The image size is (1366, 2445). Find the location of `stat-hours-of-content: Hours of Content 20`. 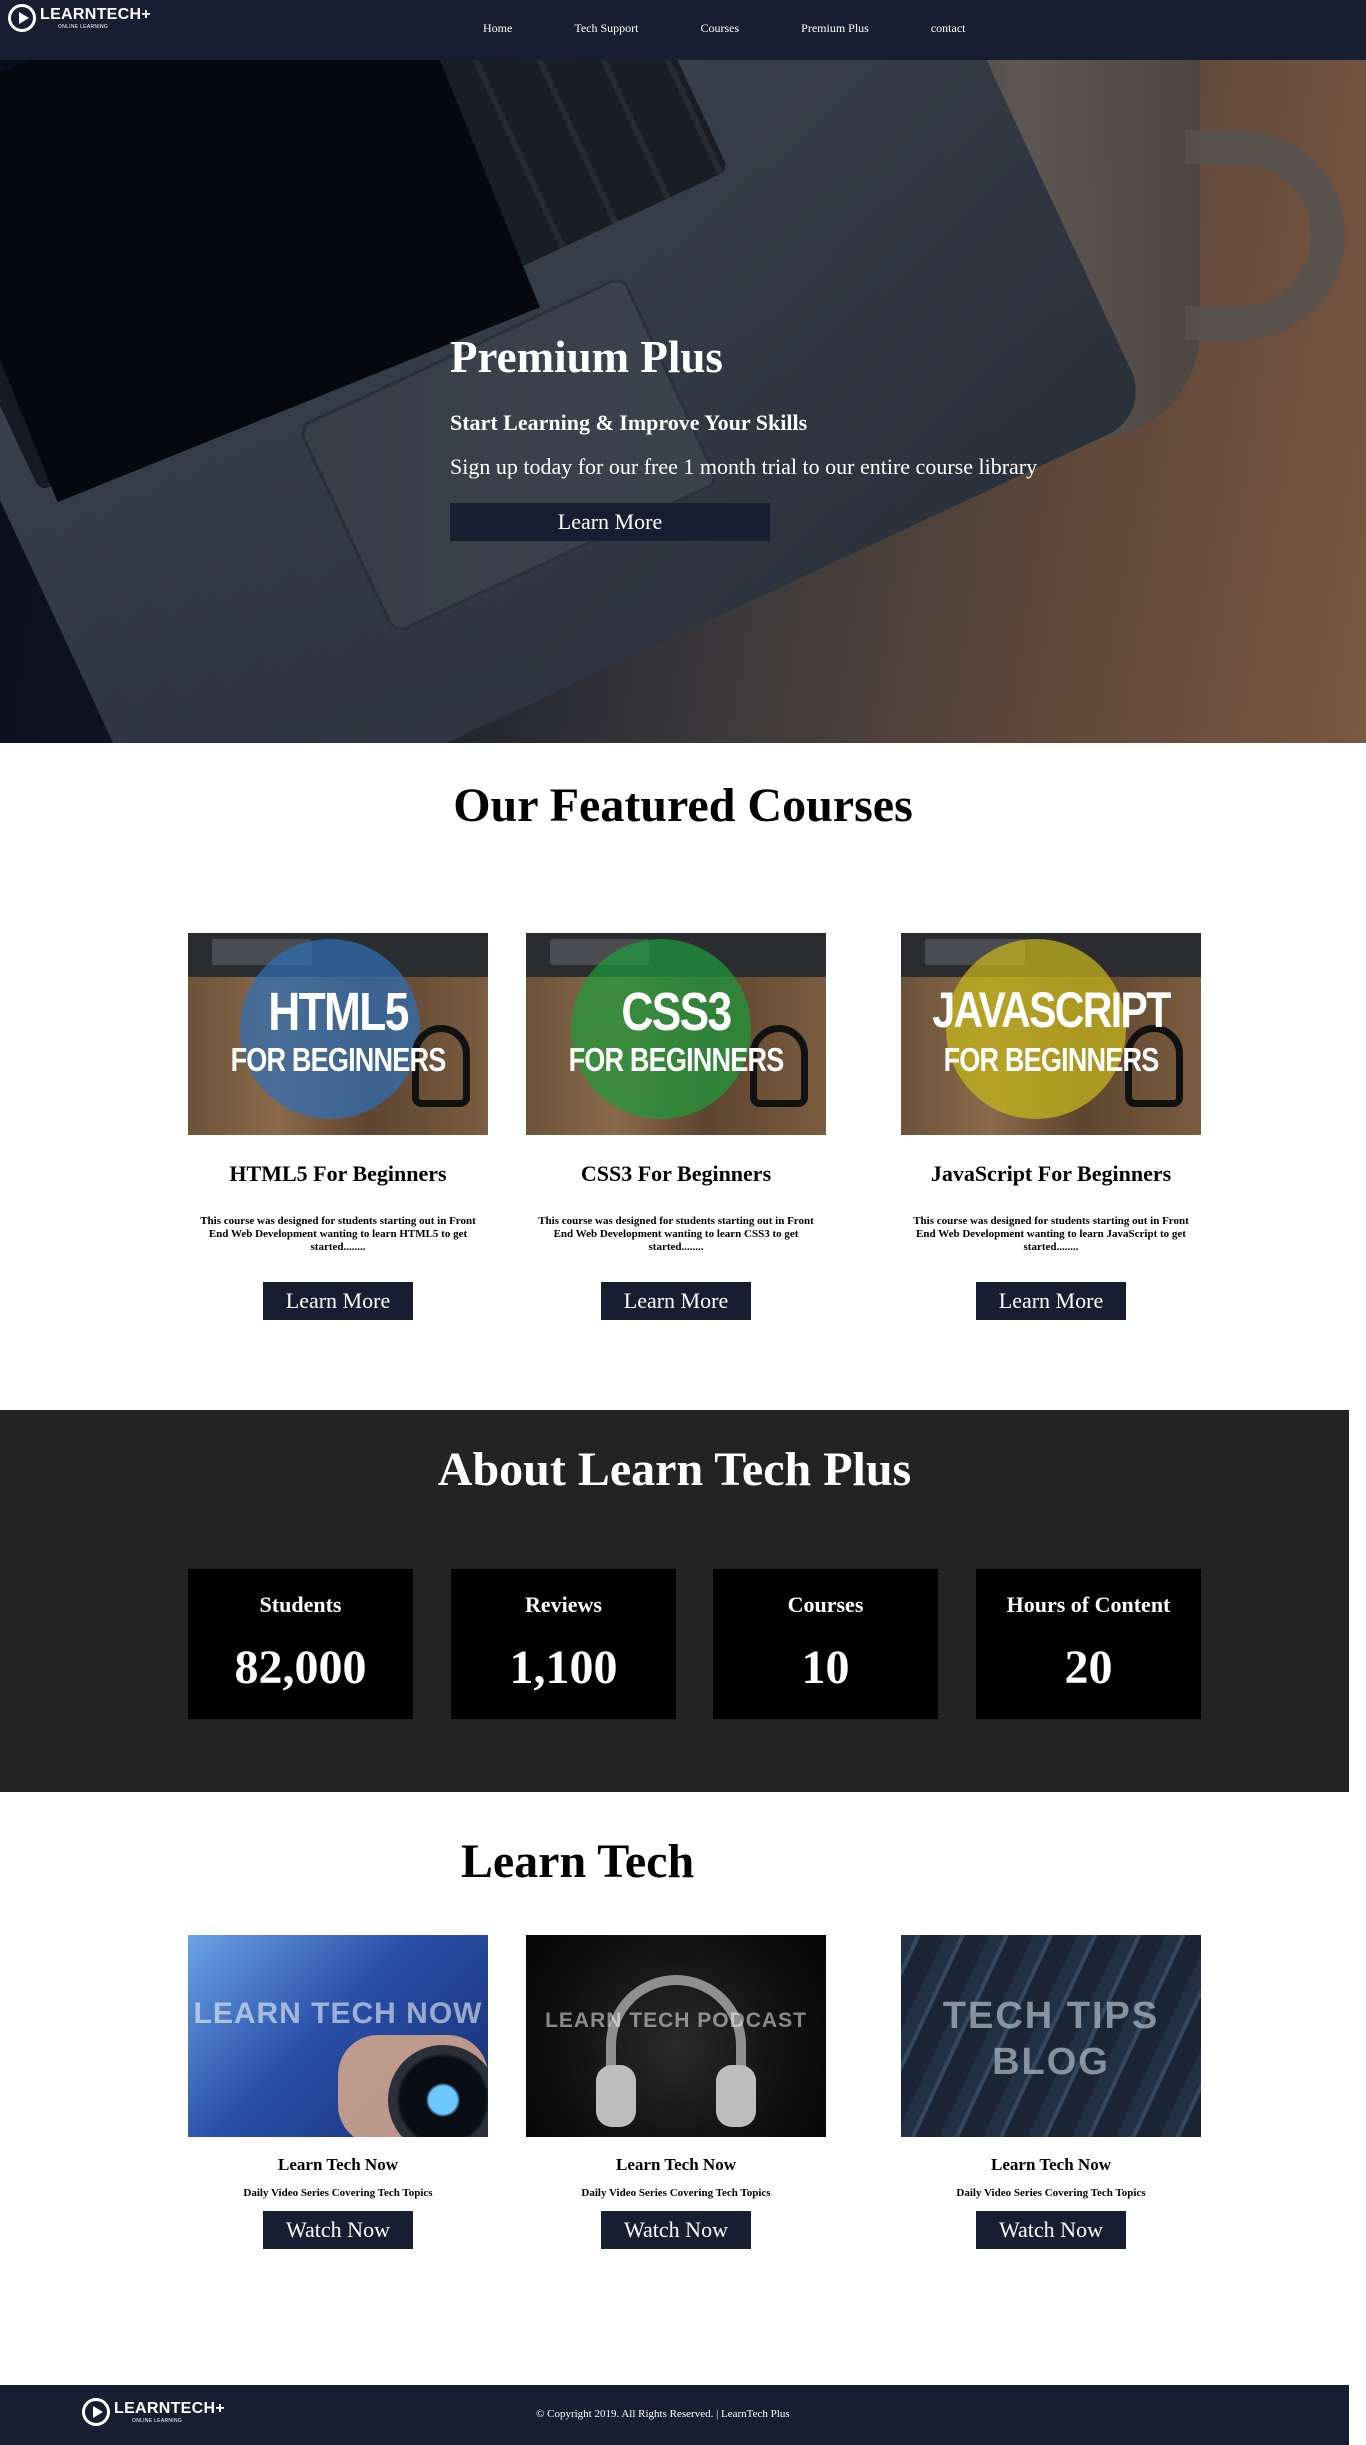

stat-hours-of-content: Hours of Content 20 is located at coordinates (1088, 1644).